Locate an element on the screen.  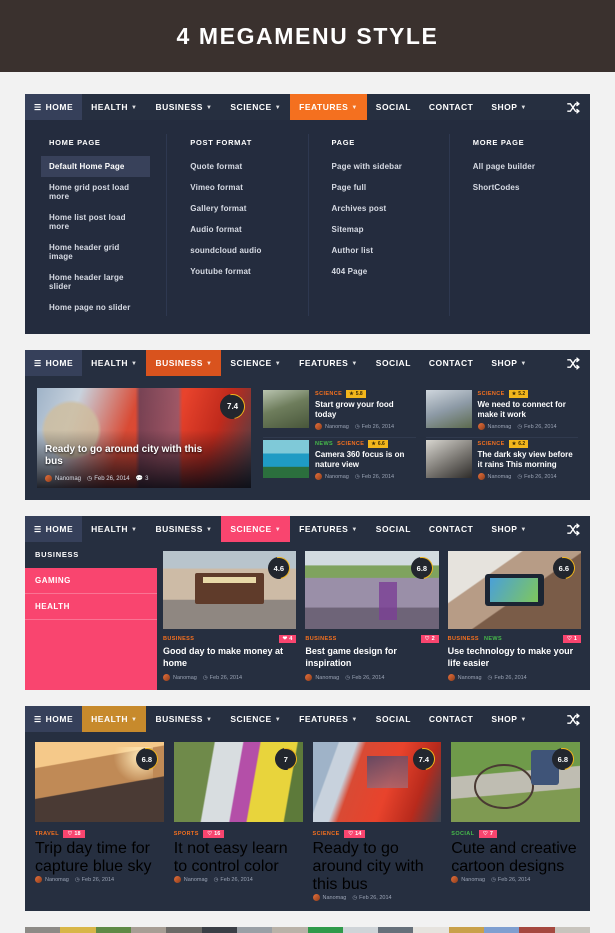
megamenu-link: Home page no slider is located at coordinates (95, 307).